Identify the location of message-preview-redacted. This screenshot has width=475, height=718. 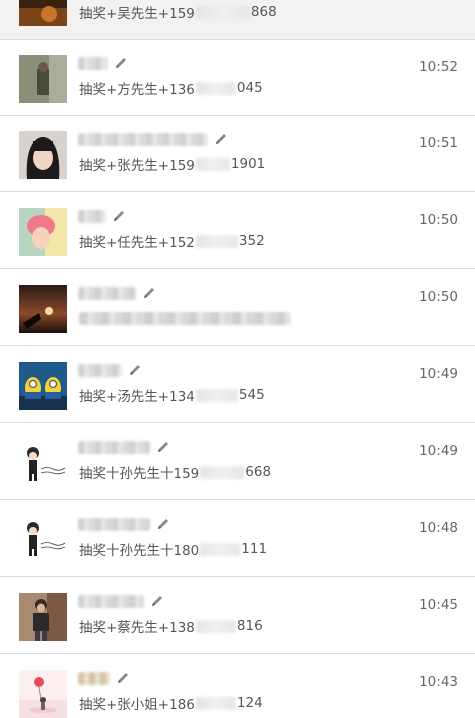
(185, 318).